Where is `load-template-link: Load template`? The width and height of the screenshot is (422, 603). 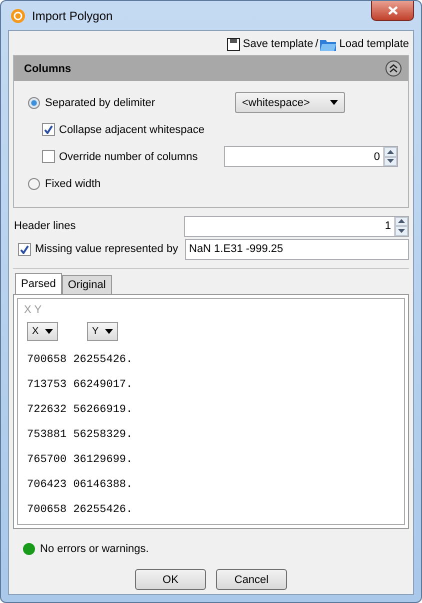 load-template-link: Load template is located at coordinates (364, 44).